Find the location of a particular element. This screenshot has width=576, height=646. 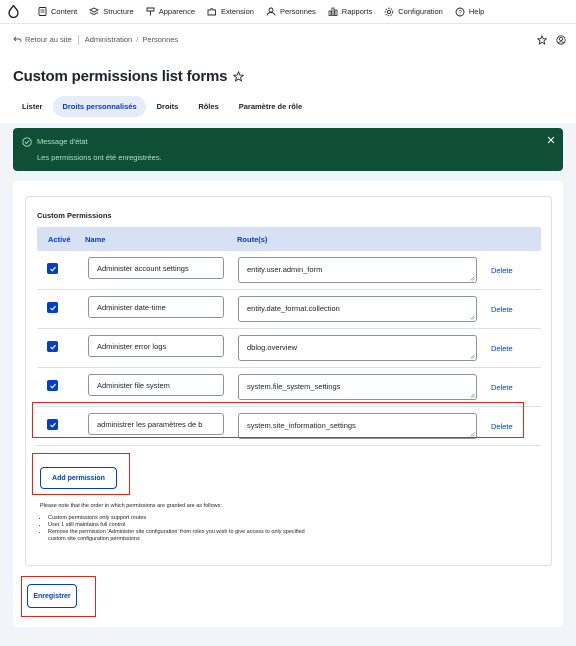

toolbar-extension: Extension is located at coordinates (230, 11).